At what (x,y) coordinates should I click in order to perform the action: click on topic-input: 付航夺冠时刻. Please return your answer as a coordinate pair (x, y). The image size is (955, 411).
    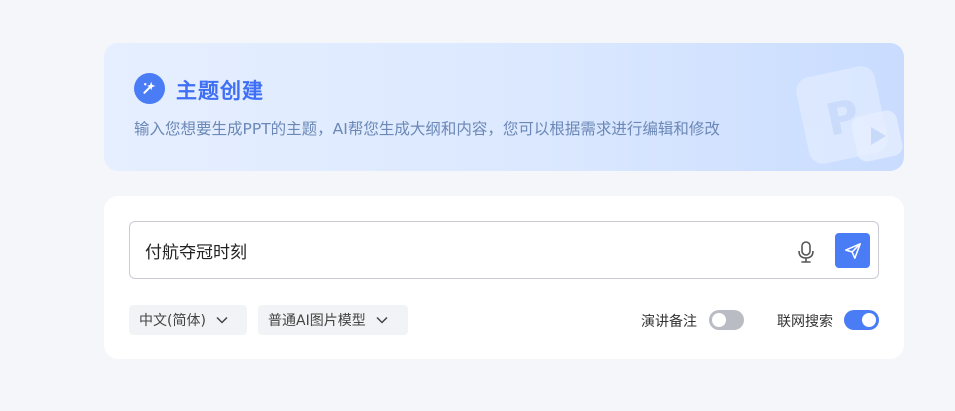
    Looking at the image, I should click on (504, 250).